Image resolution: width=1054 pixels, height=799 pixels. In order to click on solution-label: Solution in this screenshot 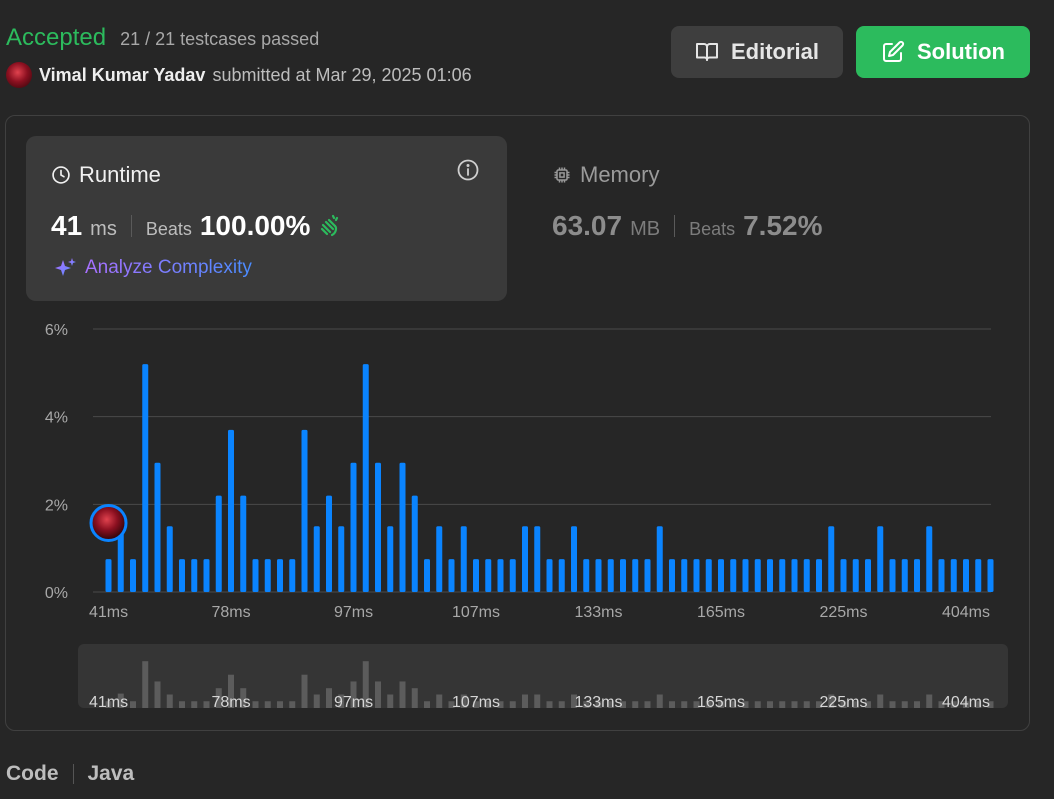, I will do `click(961, 51)`.